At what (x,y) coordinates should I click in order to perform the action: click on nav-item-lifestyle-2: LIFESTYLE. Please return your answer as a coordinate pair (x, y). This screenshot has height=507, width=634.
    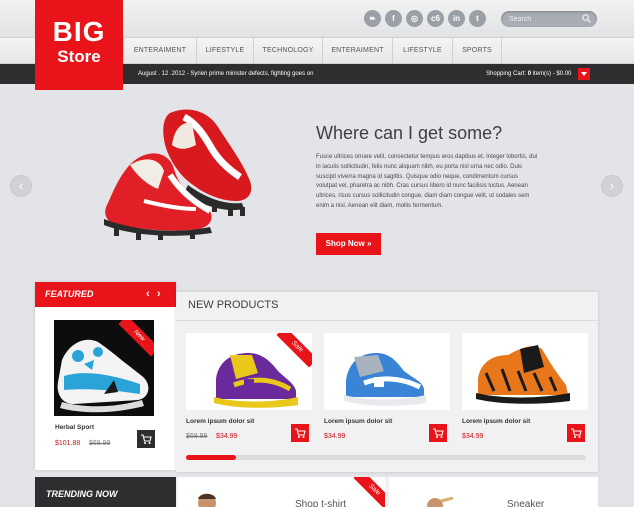
    Looking at the image, I should click on (422, 51).